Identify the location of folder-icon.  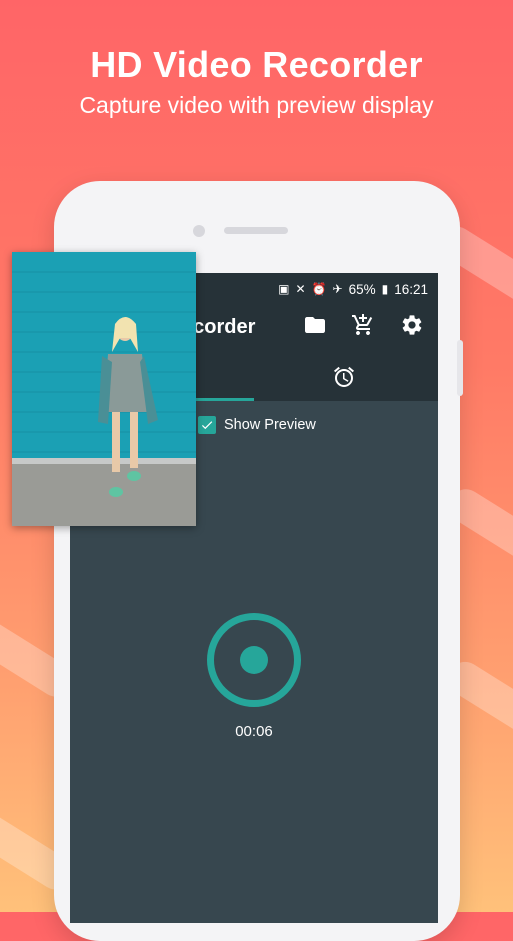
(316, 326).